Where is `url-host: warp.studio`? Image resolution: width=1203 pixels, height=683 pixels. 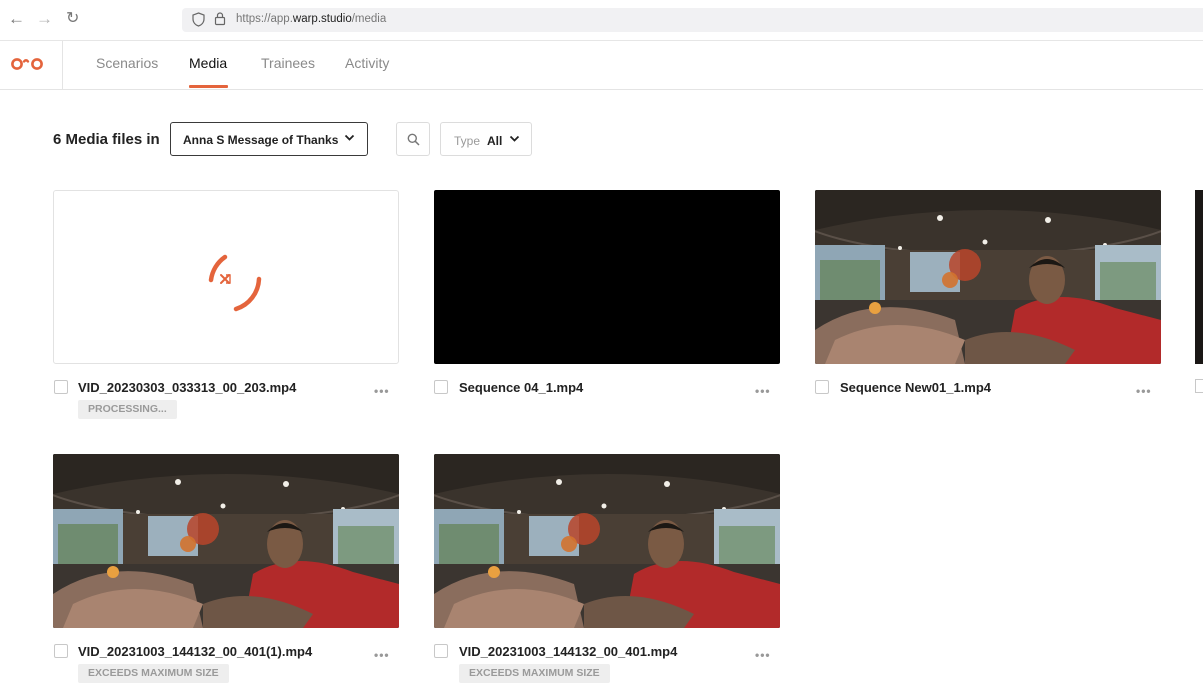 url-host: warp.studio is located at coordinates (322, 19).